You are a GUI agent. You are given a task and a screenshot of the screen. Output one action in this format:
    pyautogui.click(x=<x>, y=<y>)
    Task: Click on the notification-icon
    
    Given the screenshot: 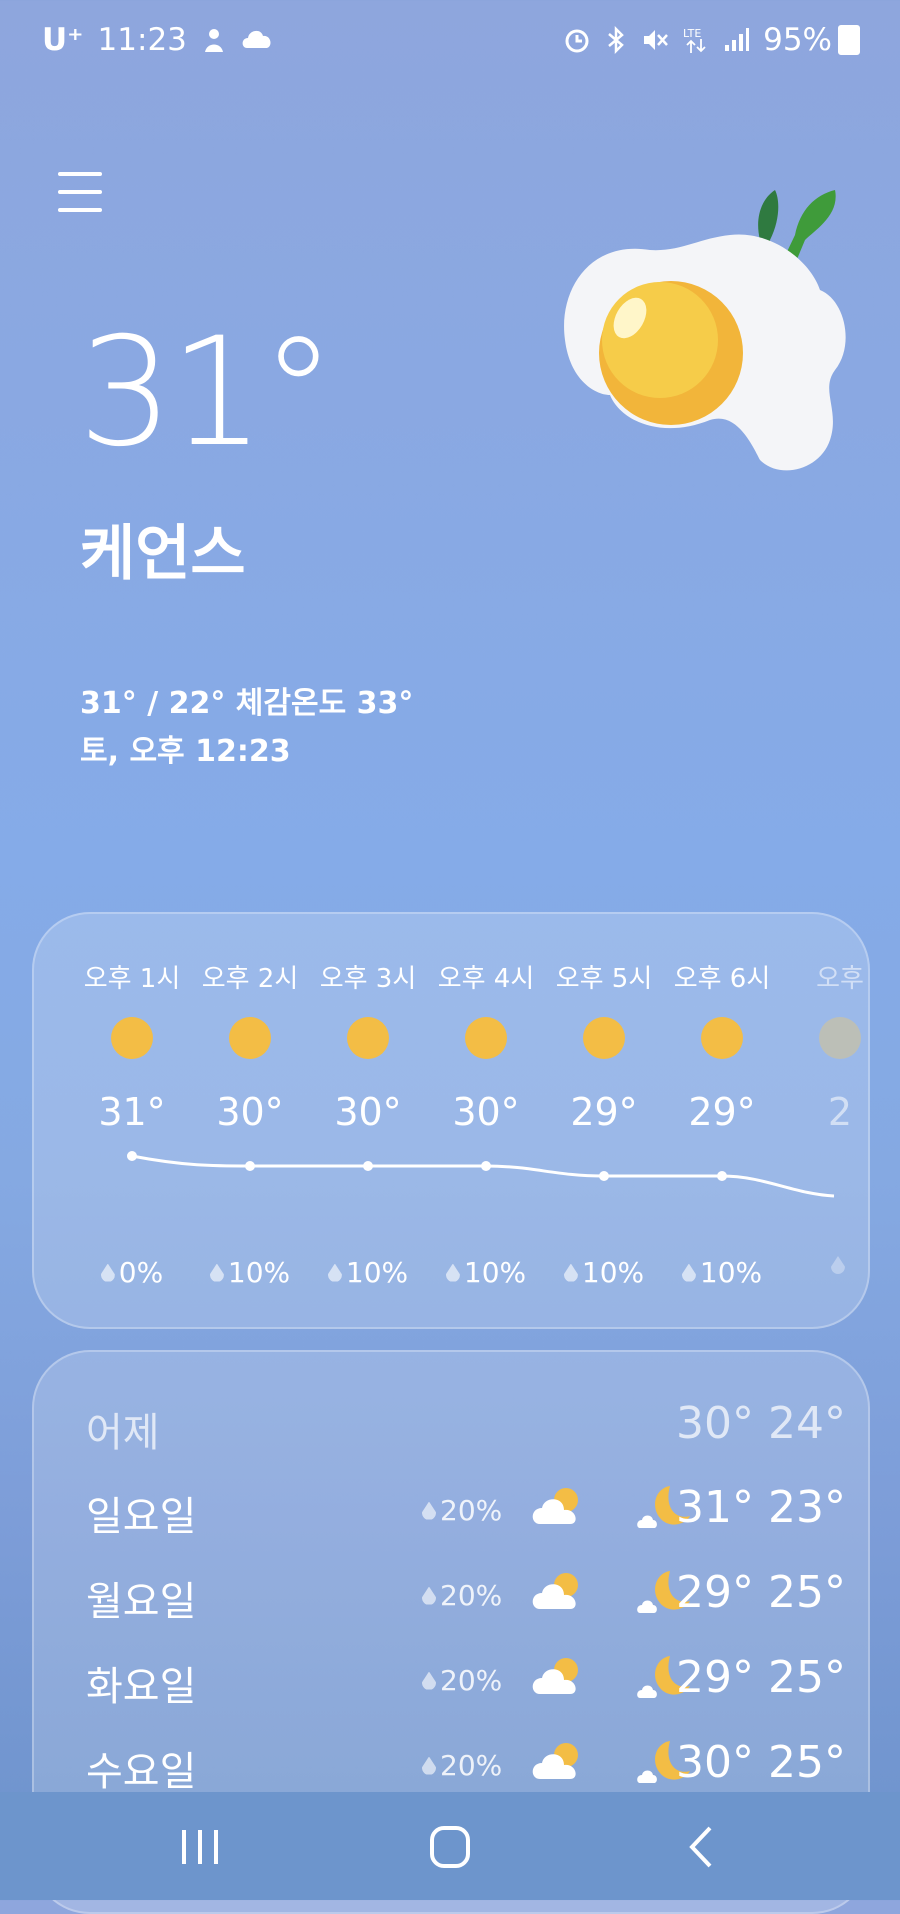 What is the action you would take?
    pyautogui.click(x=214, y=40)
    